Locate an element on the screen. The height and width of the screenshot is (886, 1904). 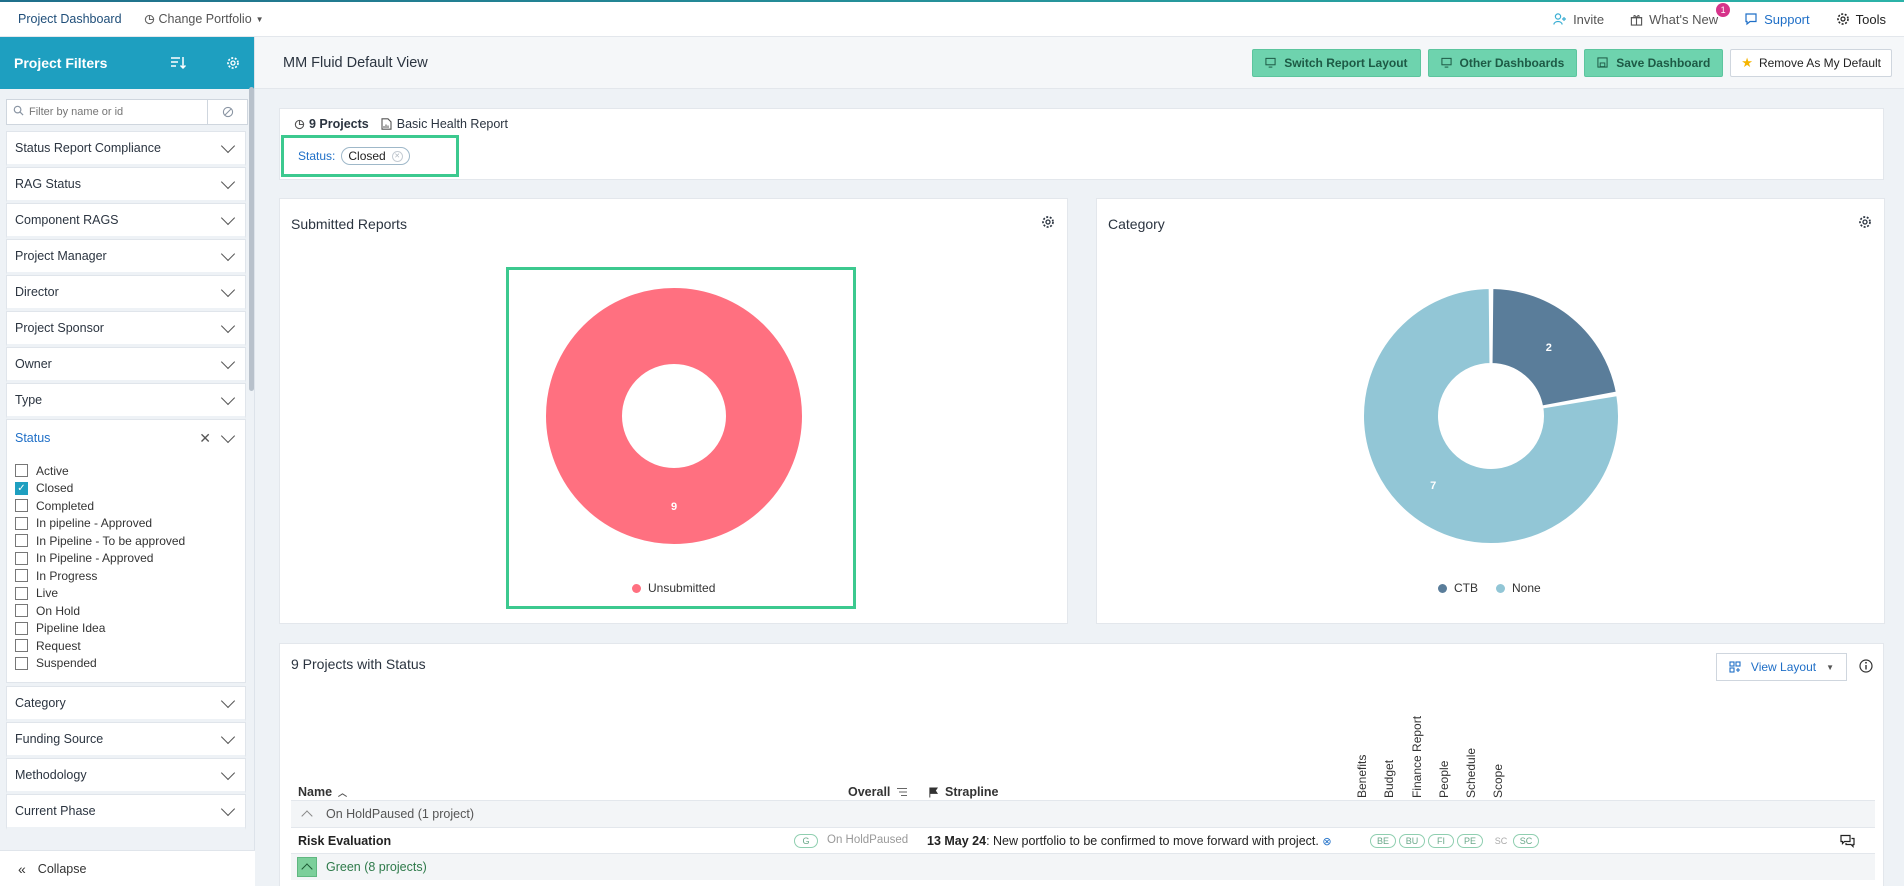
filter-category: Category is located at coordinates (126, 704).